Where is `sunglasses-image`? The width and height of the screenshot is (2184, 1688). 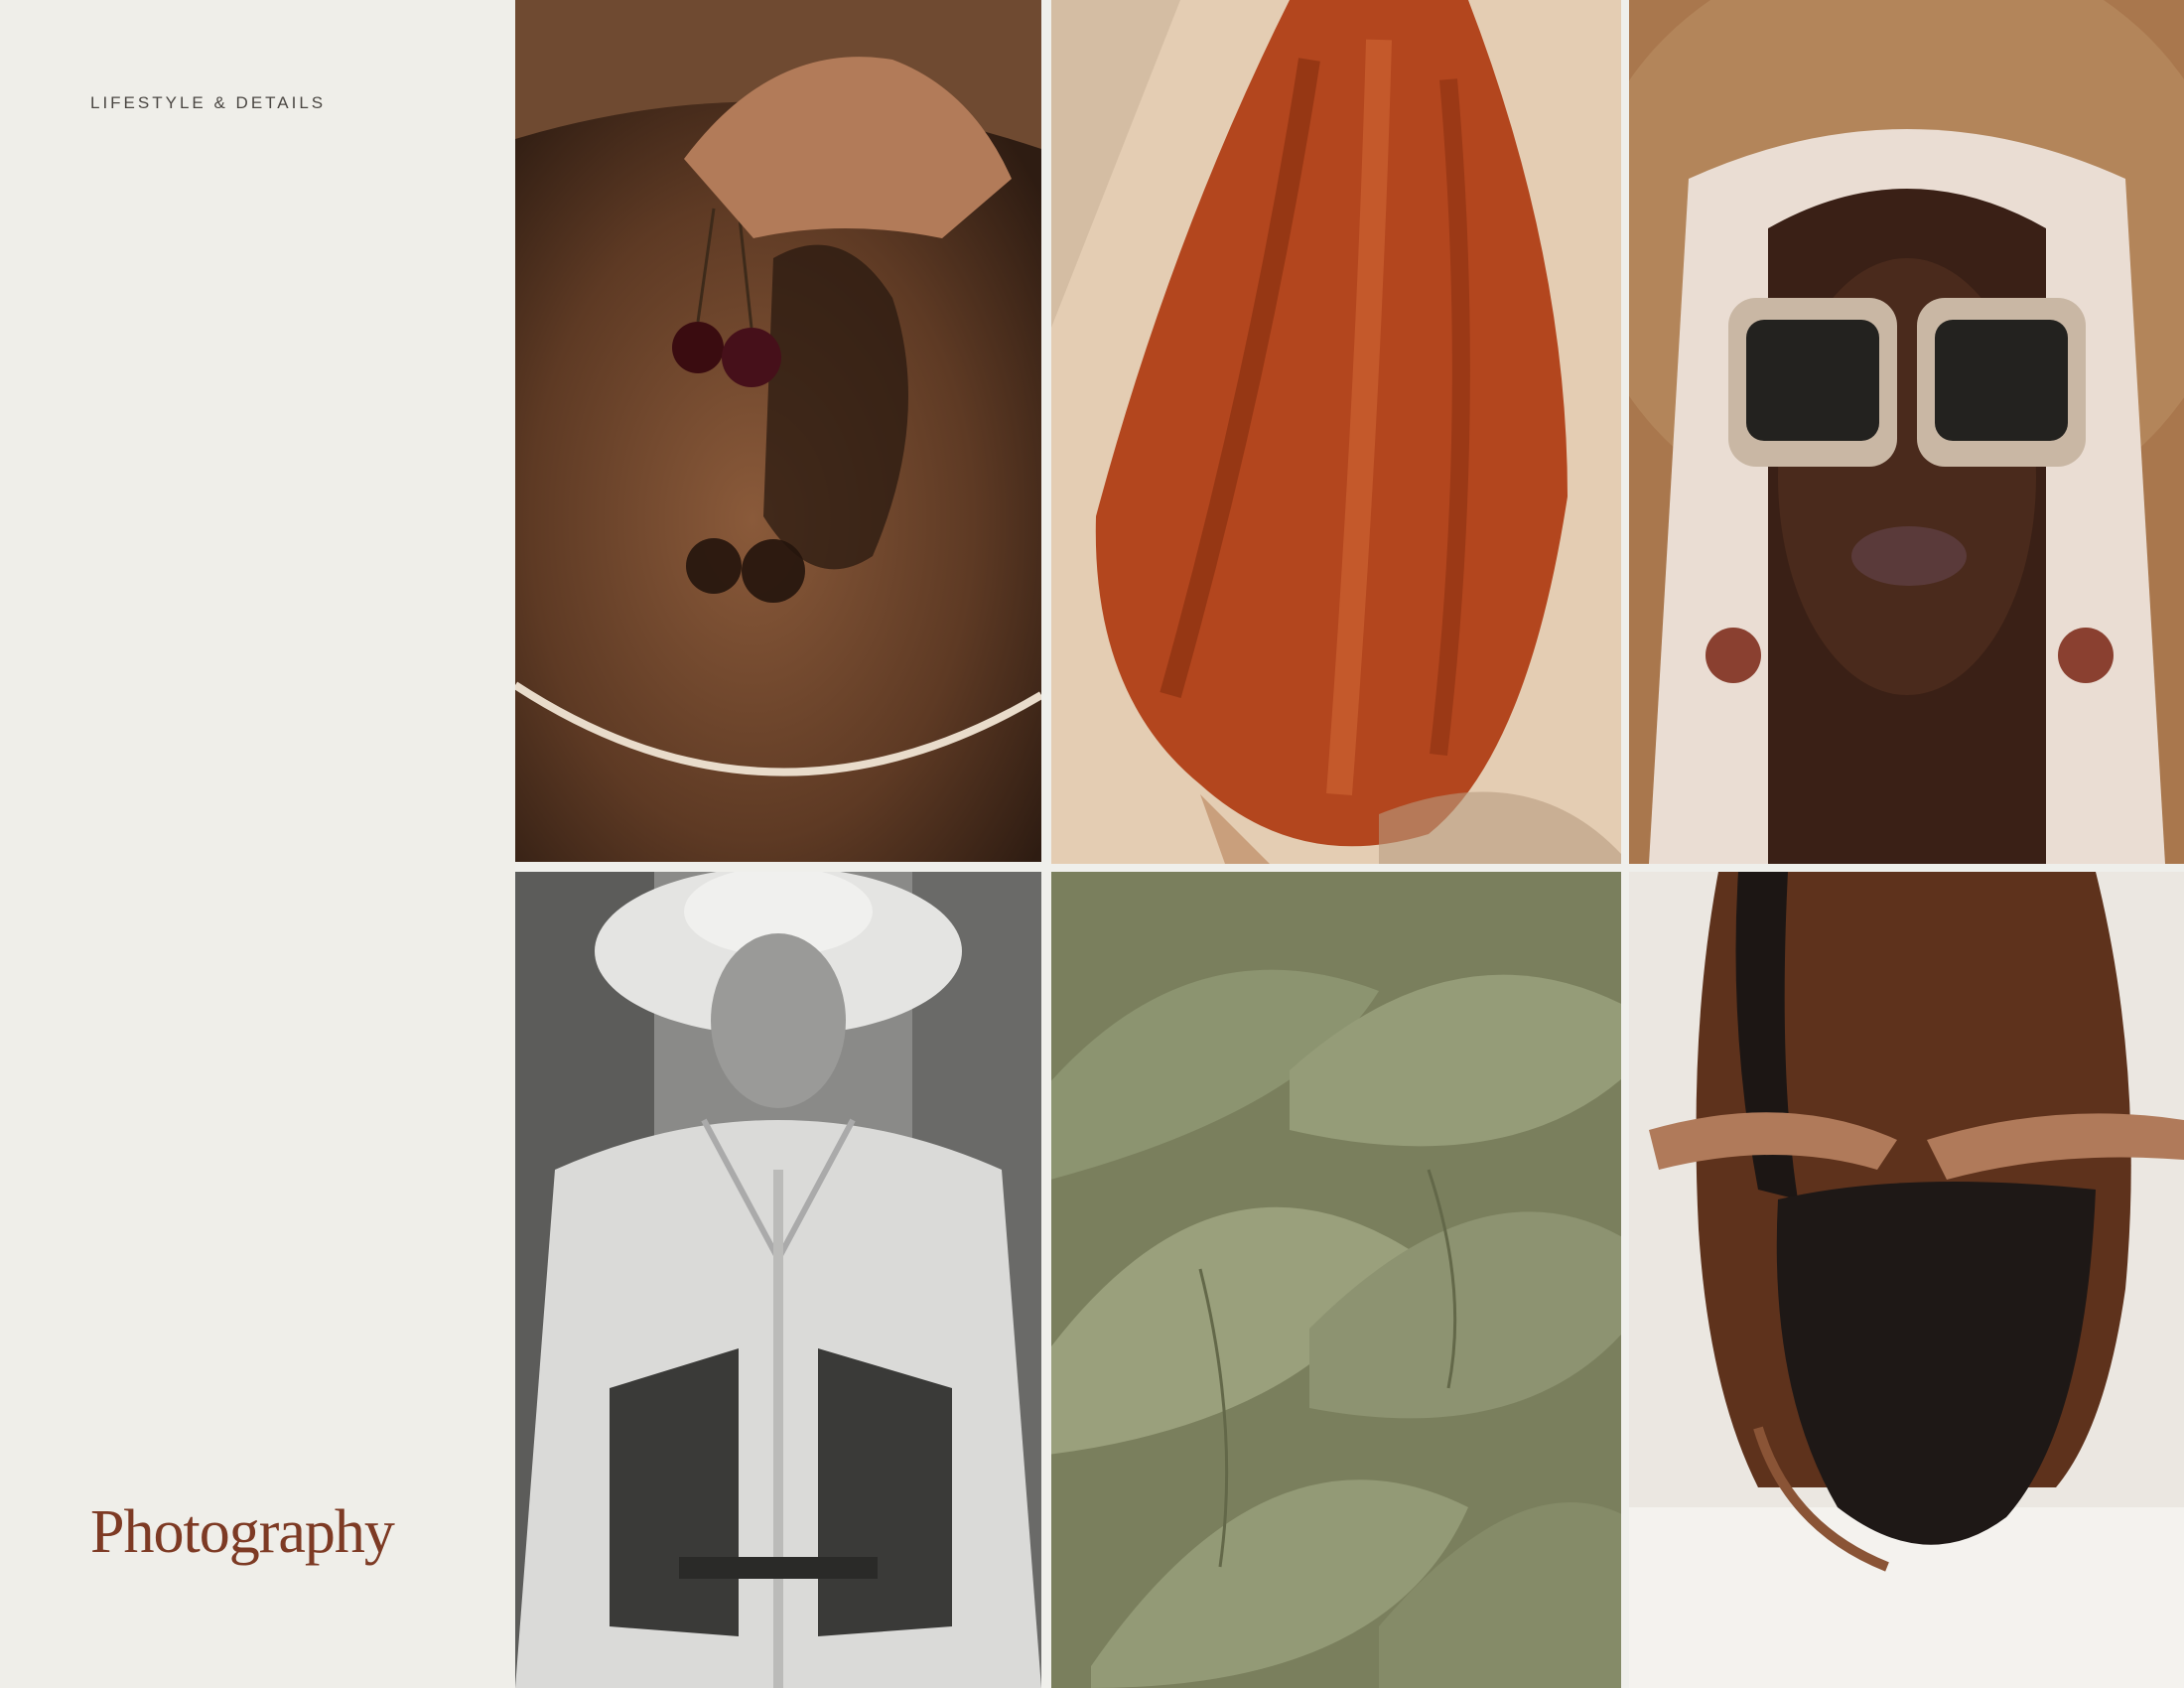
sunglasses-image is located at coordinates (1906, 432).